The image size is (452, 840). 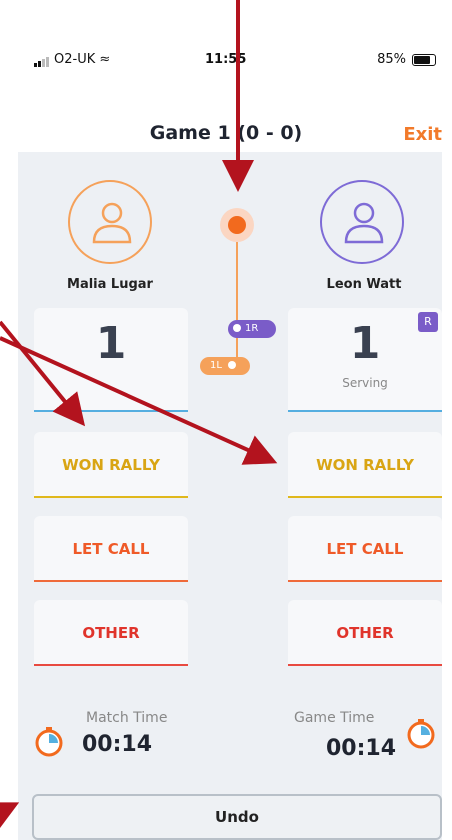 What do you see at coordinates (226, 59) in the screenshot?
I see `clock: 11:55` at bounding box center [226, 59].